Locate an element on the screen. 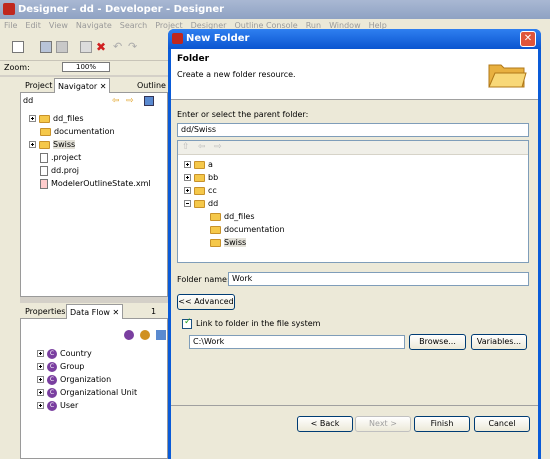 Image resolution: width=550 pixels, height=459 pixels. tree-item-label: Swiss is located at coordinates (64, 144).